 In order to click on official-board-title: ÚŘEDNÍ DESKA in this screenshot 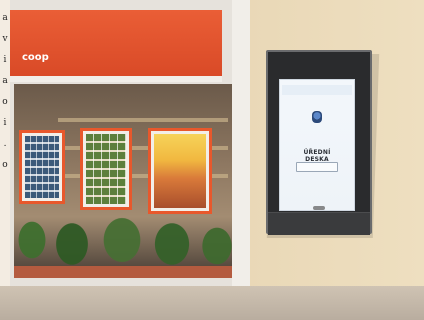, I will do `click(317, 156)`.